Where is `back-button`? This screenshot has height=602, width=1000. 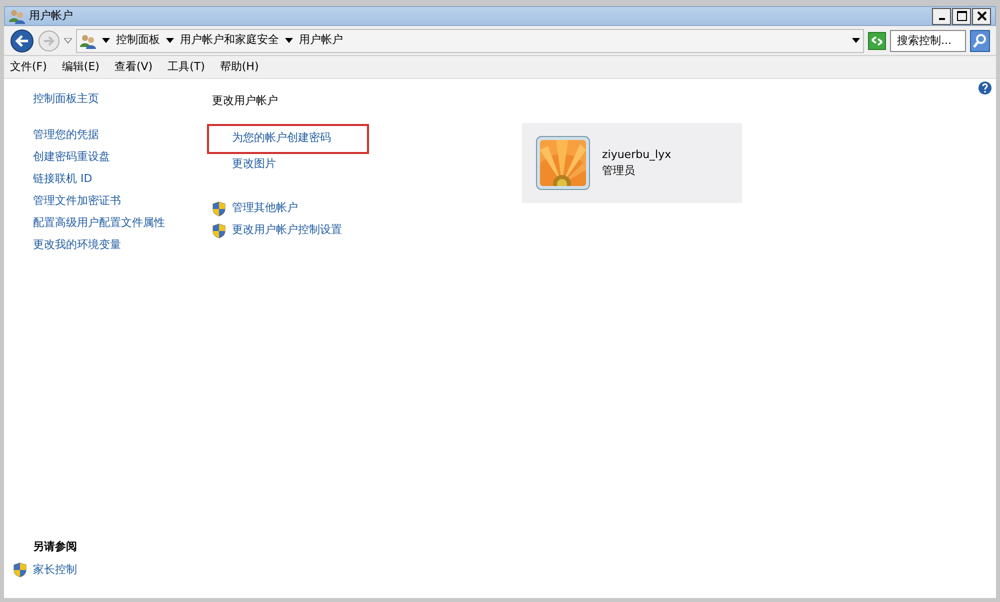 back-button is located at coordinates (22, 40).